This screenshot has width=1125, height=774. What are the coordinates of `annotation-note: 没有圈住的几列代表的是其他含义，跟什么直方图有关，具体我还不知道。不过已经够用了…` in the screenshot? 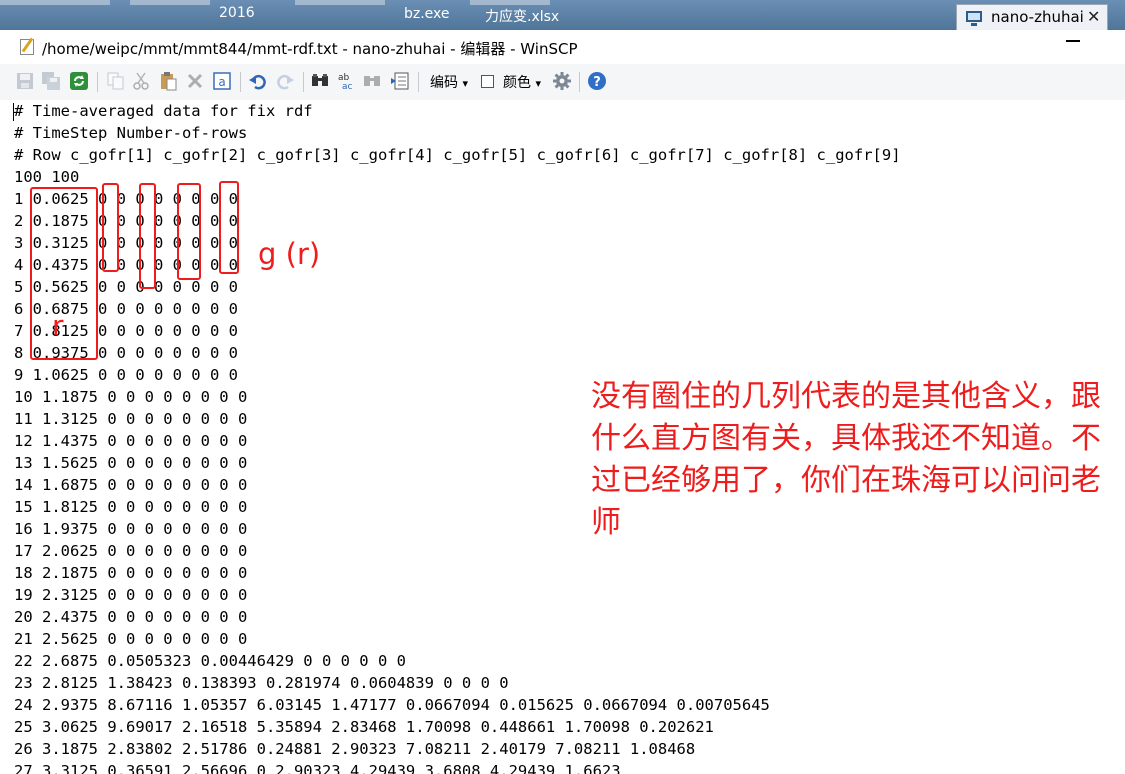 It's located at (846, 459).